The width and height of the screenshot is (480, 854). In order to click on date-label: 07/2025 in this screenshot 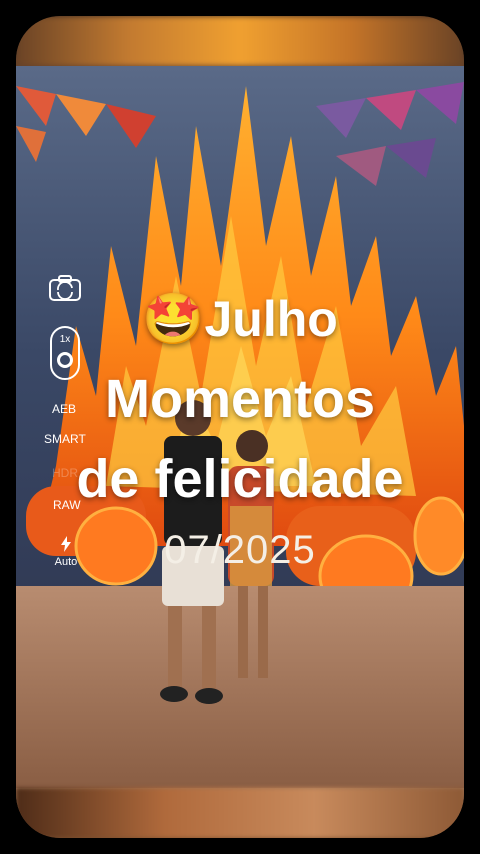, I will do `click(240, 550)`.